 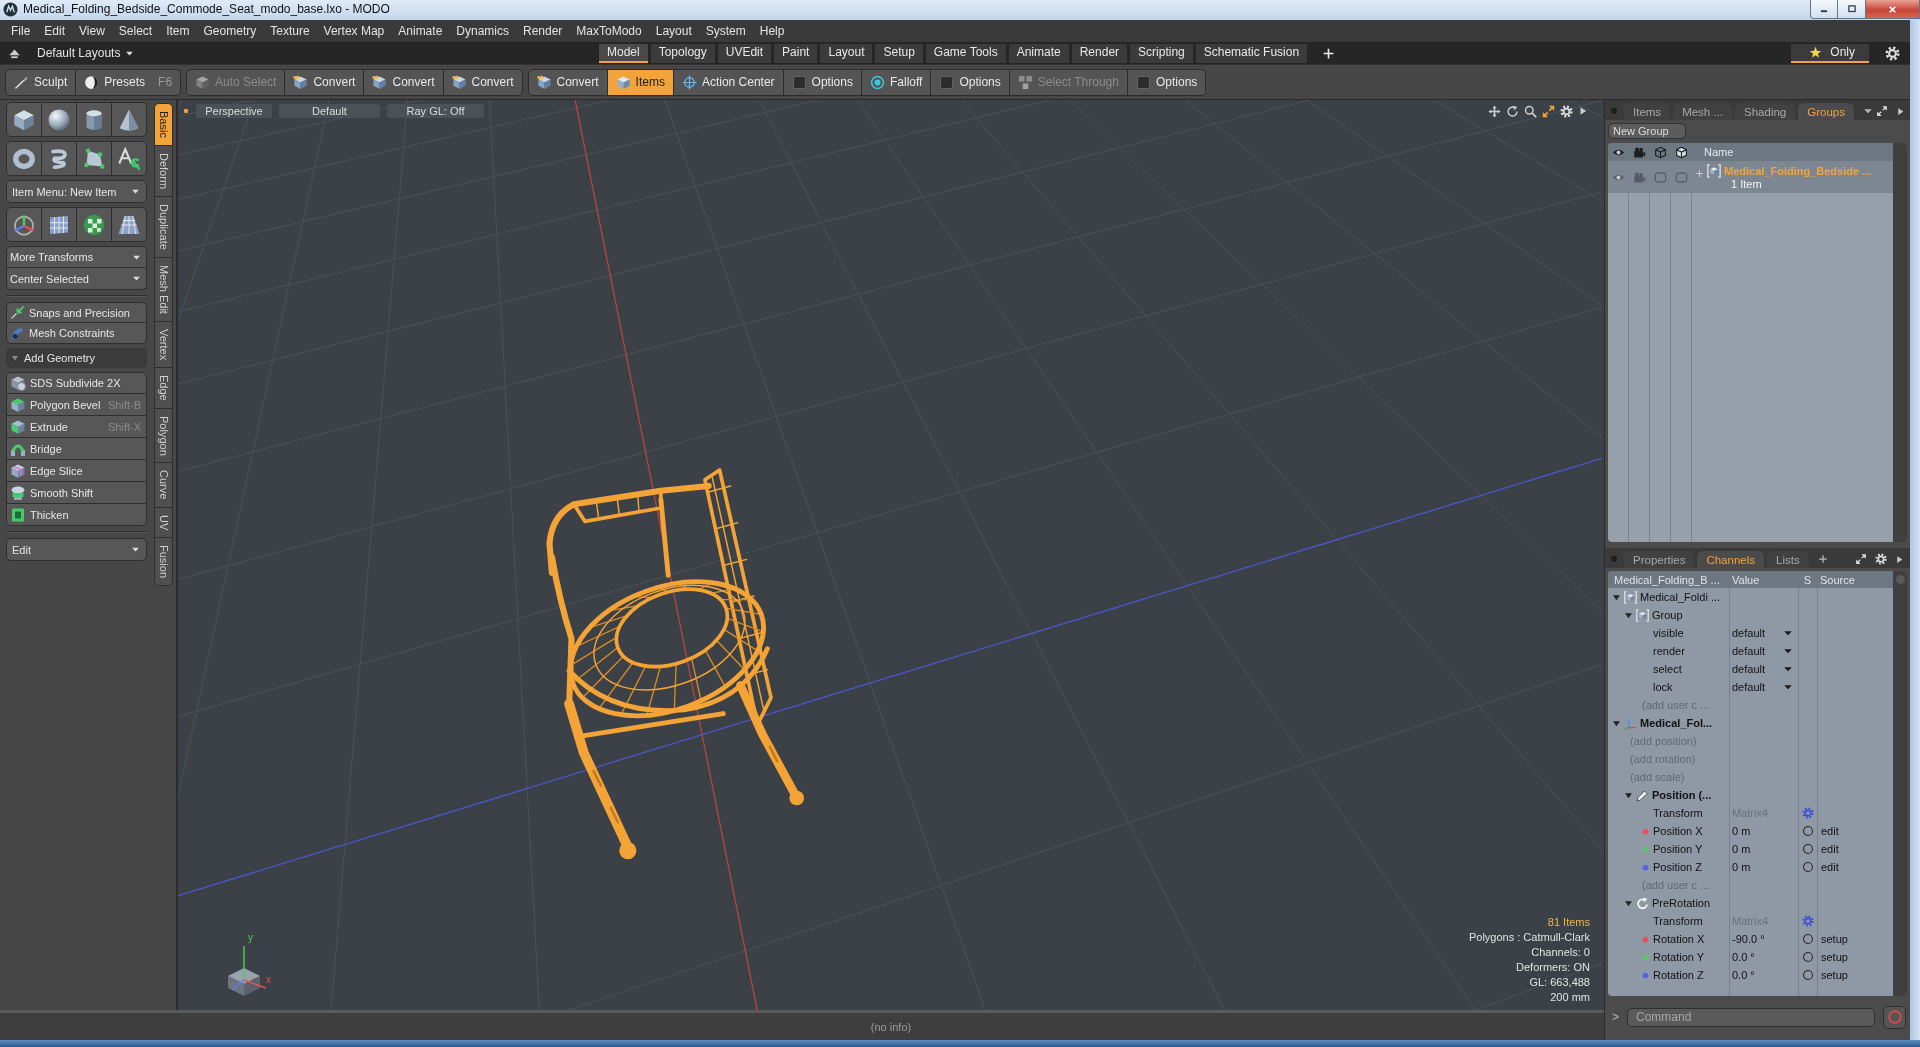 What do you see at coordinates (1678, 813) in the screenshot?
I see `channel-name: Transform` at bounding box center [1678, 813].